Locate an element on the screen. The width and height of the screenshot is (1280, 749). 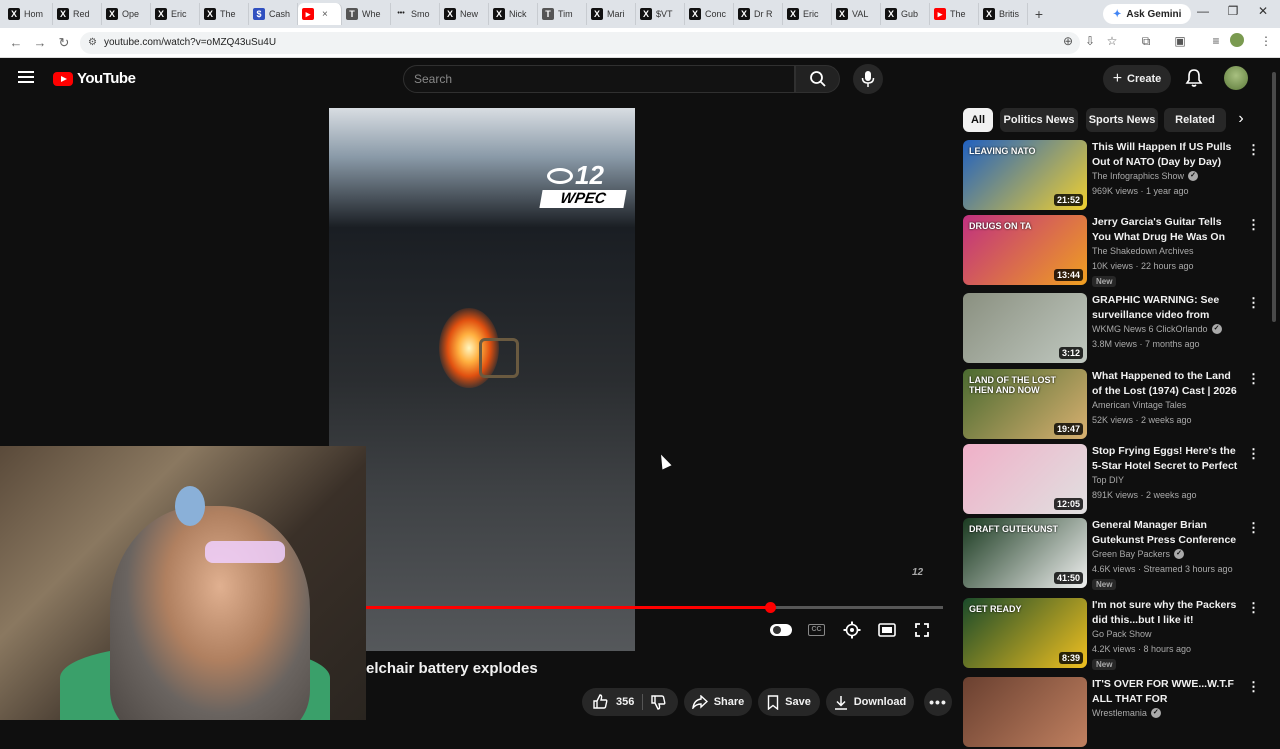
video-progress-bar is located at coordinates (654, 607).